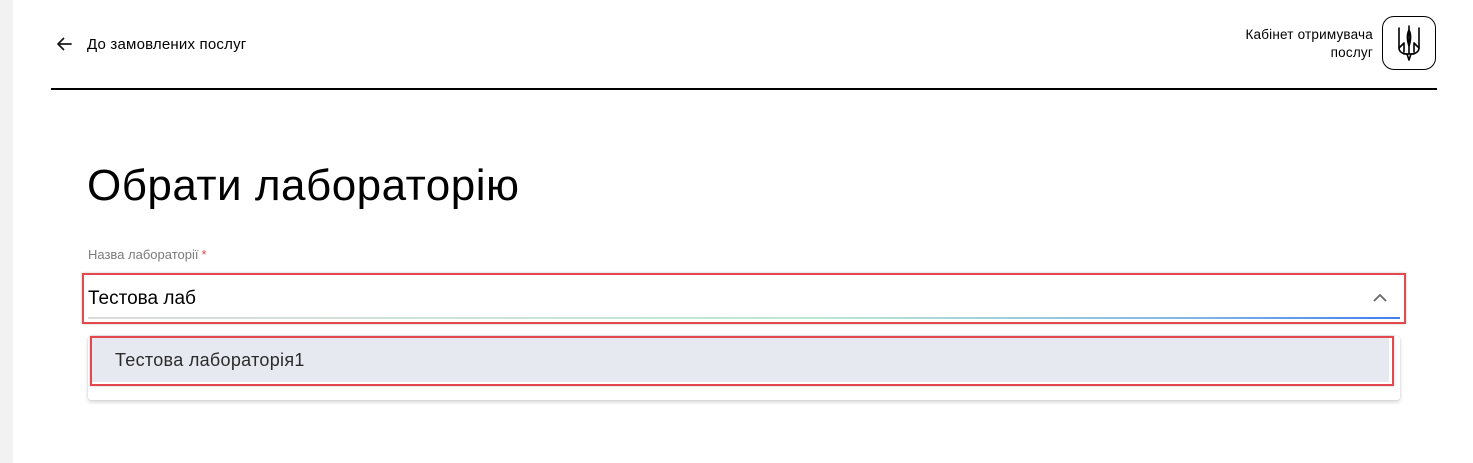 The width and height of the screenshot is (1473, 463). Describe the element at coordinates (1263, 44) in the screenshot. I see `cabinet-title: Кабінет отримувача послуг` at that location.